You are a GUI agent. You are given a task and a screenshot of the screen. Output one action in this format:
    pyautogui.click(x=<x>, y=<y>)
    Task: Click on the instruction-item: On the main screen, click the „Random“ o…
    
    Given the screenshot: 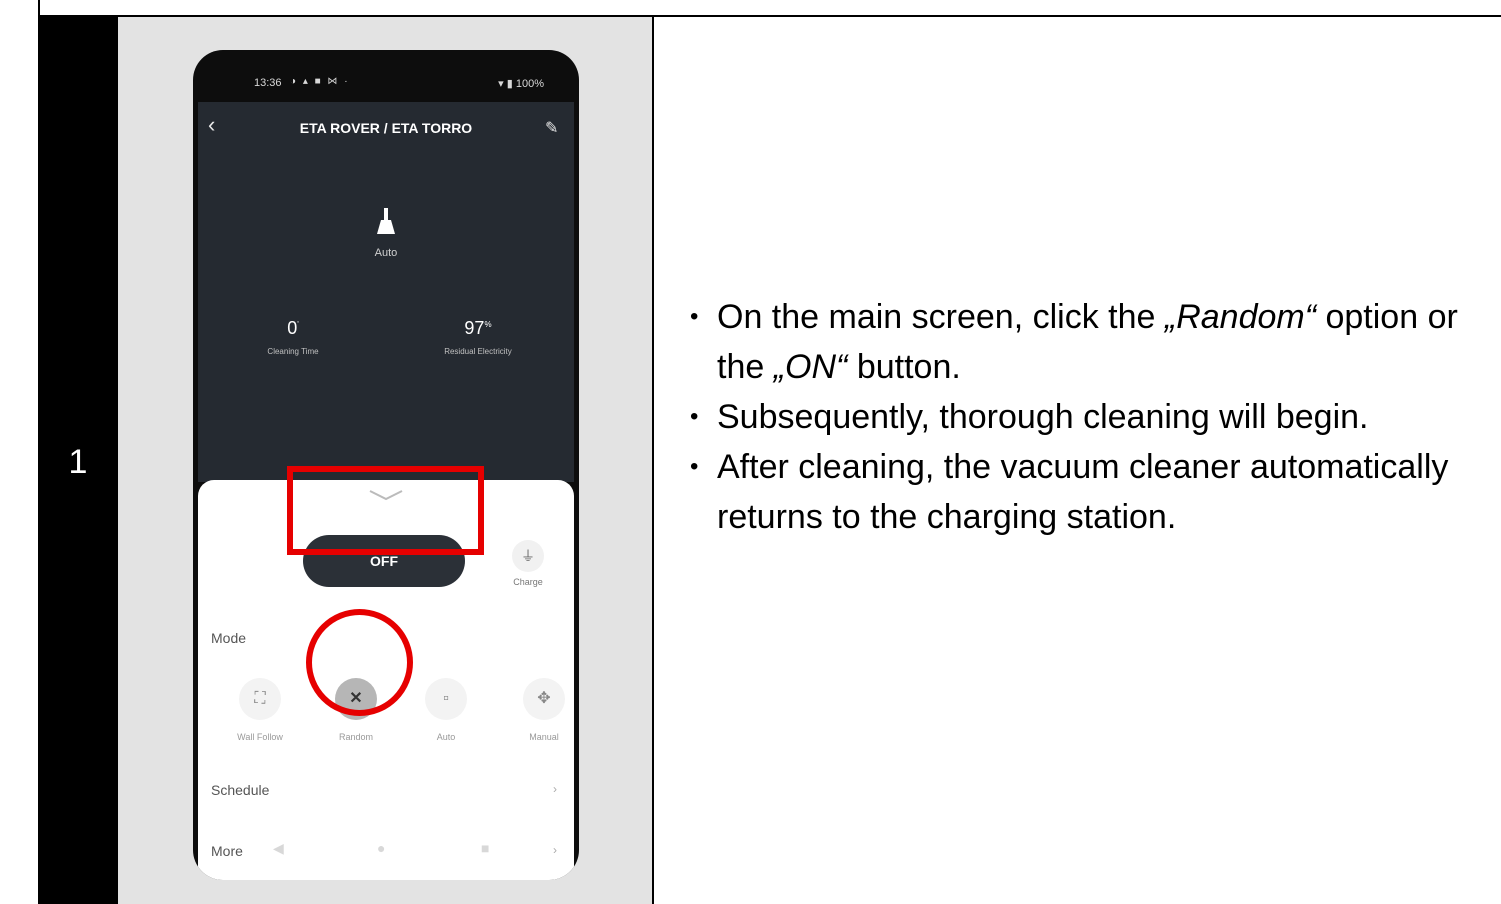 What is the action you would take?
    pyautogui.click(x=1095, y=342)
    